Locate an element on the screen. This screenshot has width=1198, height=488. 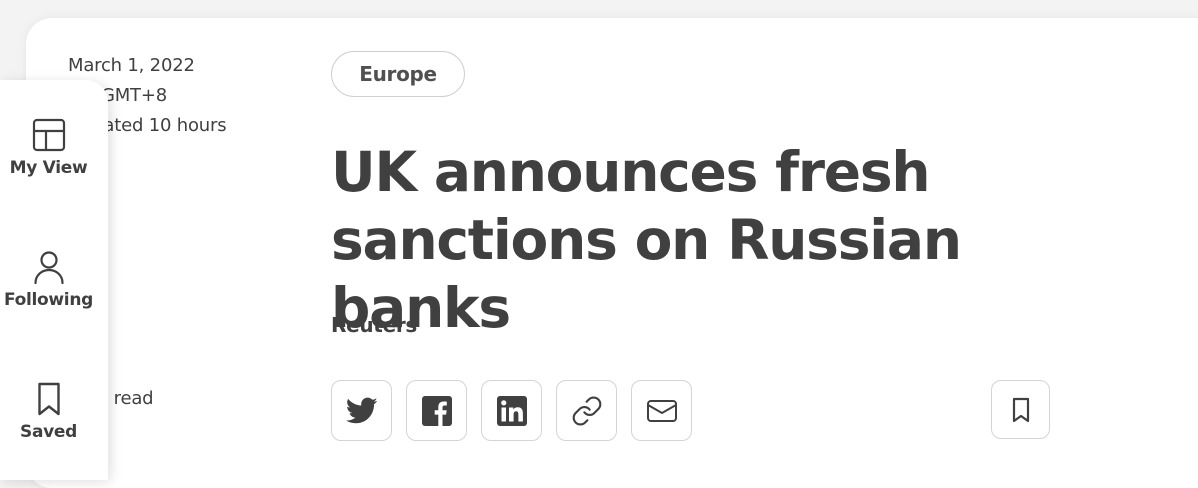
share-linkedin-button is located at coordinates (511, 410).